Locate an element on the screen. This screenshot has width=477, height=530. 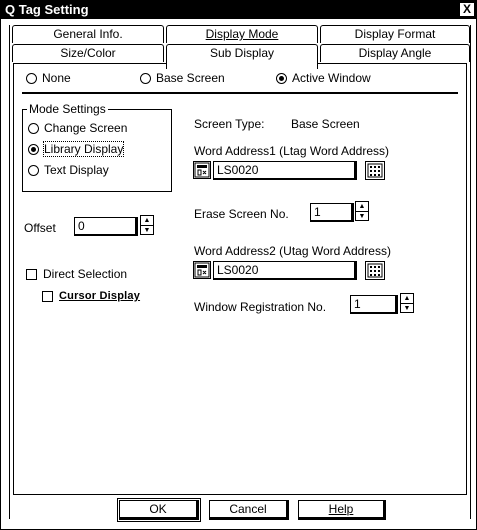
offset-spinner: ▲ ▼ is located at coordinates (147, 225).